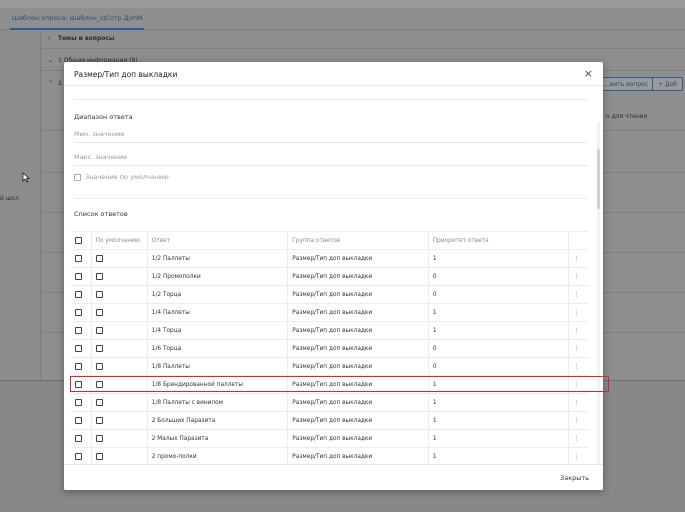 This screenshot has height=512, width=685. Describe the element at coordinates (598, 179) in the screenshot. I see `scrollbar-thumb` at that location.